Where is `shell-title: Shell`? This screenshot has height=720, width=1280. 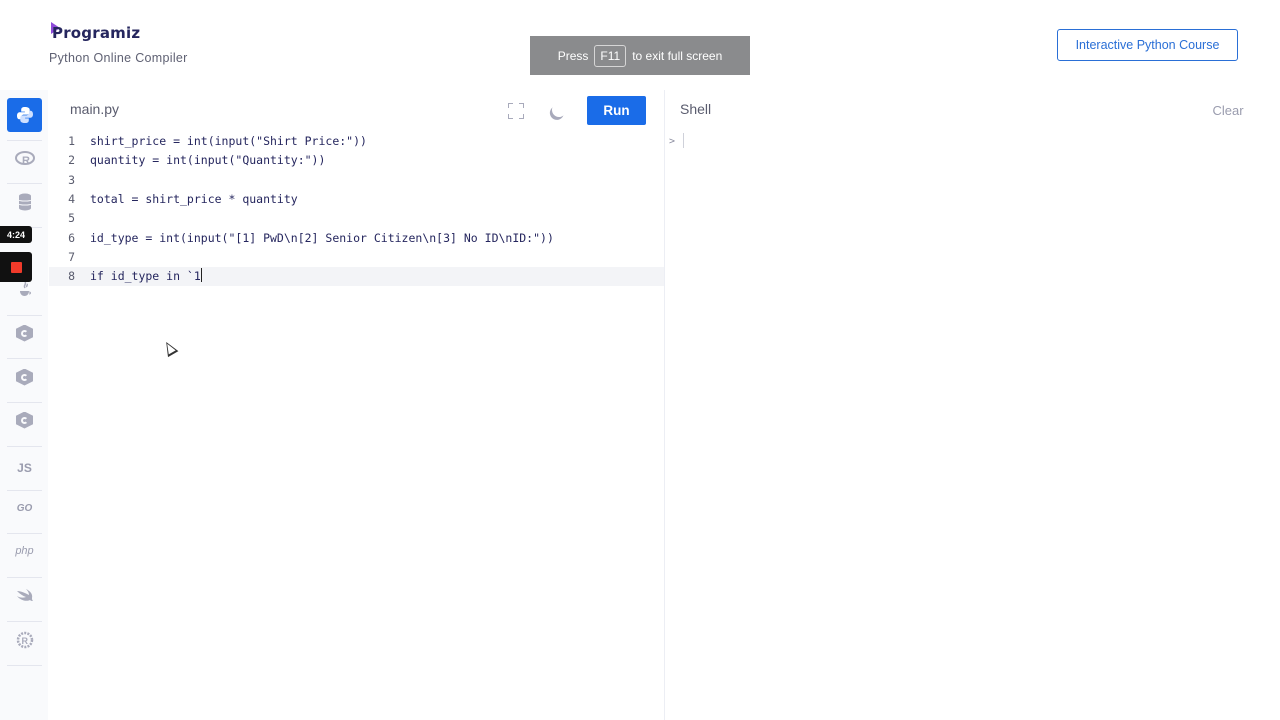 shell-title: Shell is located at coordinates (696, 109).